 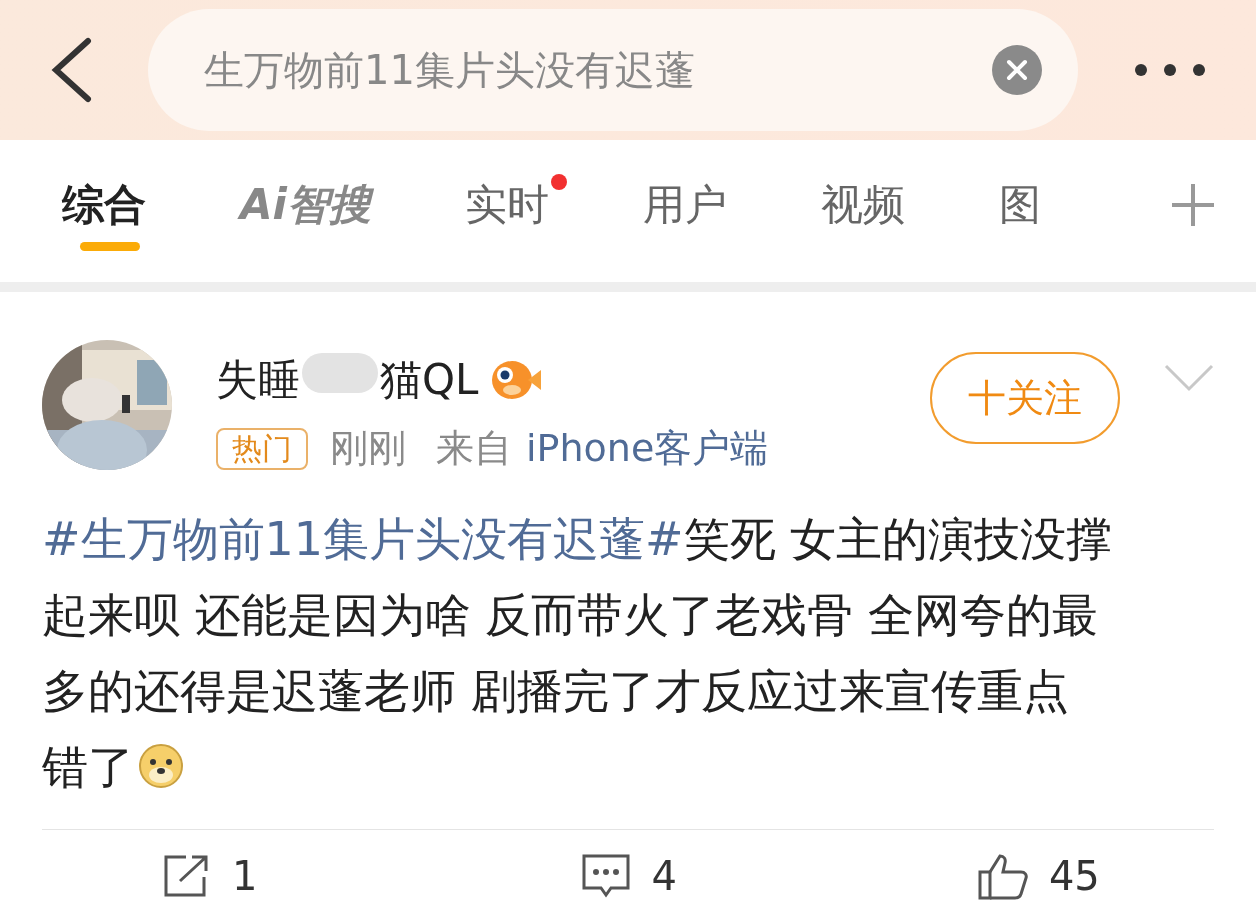 I want to click on more-icon, so click(x=1170, y=70).